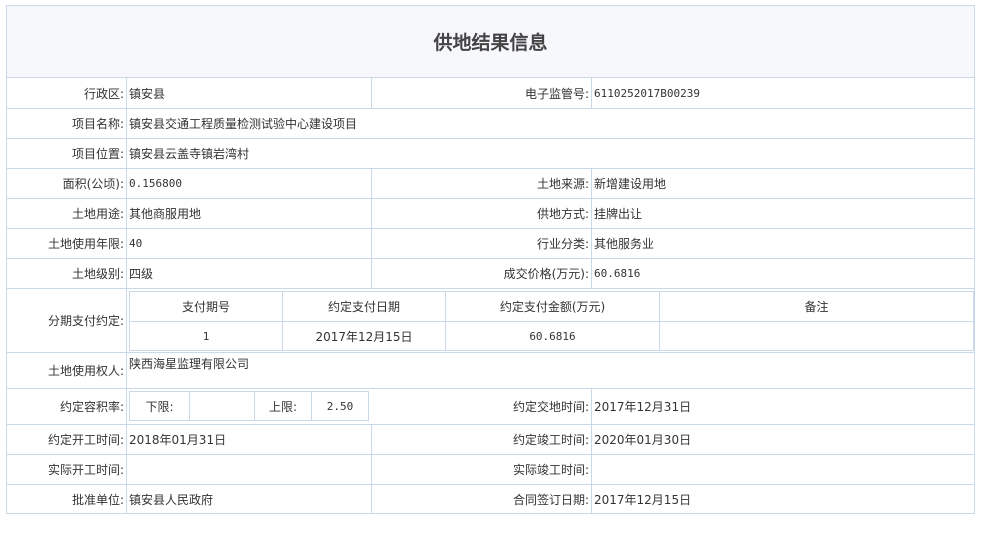 This screenshot has width=987, height=539. Describe the element at coordinates (481, 93) in the screenshot. I see `supervision-no-label: 电子监管号:` at that location.